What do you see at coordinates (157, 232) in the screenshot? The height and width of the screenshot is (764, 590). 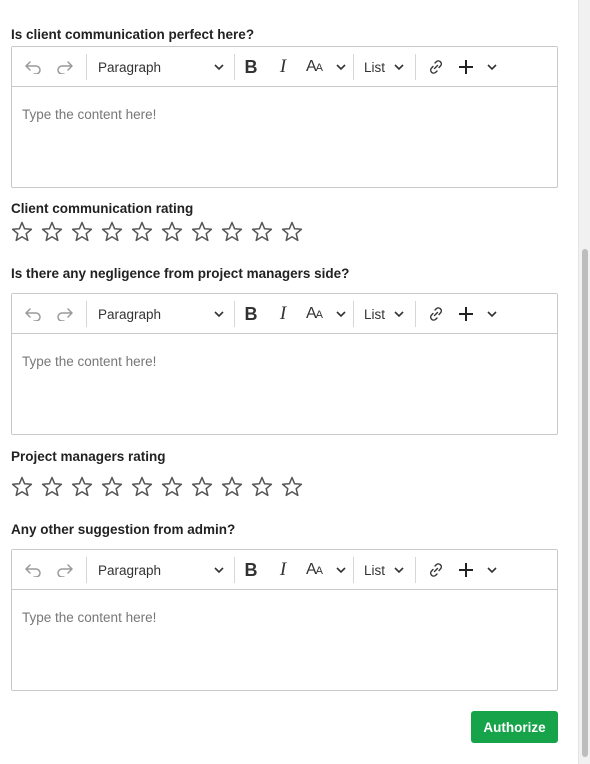 I see `star-rating-client-communication` at bounding box center [157, 232].